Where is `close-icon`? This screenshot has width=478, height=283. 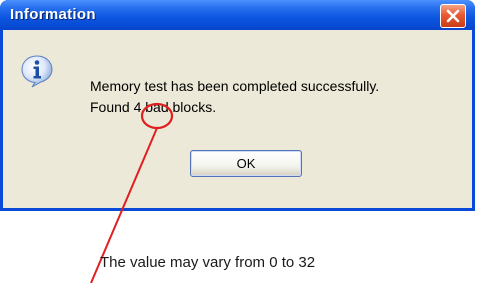 close-icon is located at coordinates (453, 16).